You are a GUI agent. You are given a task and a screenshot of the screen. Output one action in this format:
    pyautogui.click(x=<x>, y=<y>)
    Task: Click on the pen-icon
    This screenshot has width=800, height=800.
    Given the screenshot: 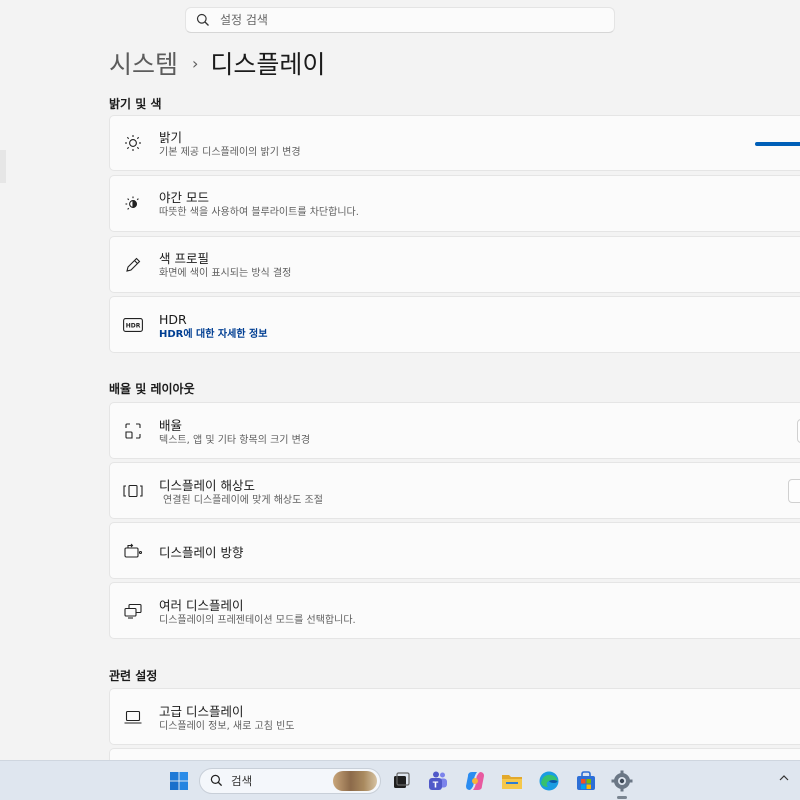 What is the action you would take?
    pyautogui.click(x=133, y=265)
    